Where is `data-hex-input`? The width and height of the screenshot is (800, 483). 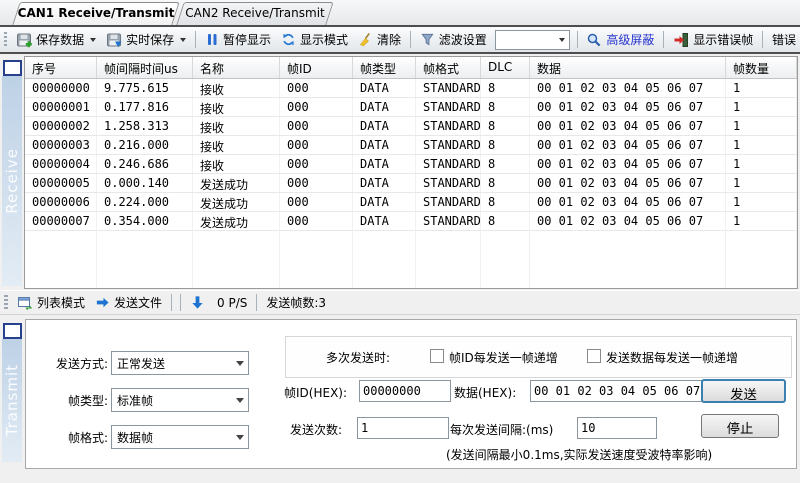 data-hex-input is located at coordinates (617, 391).